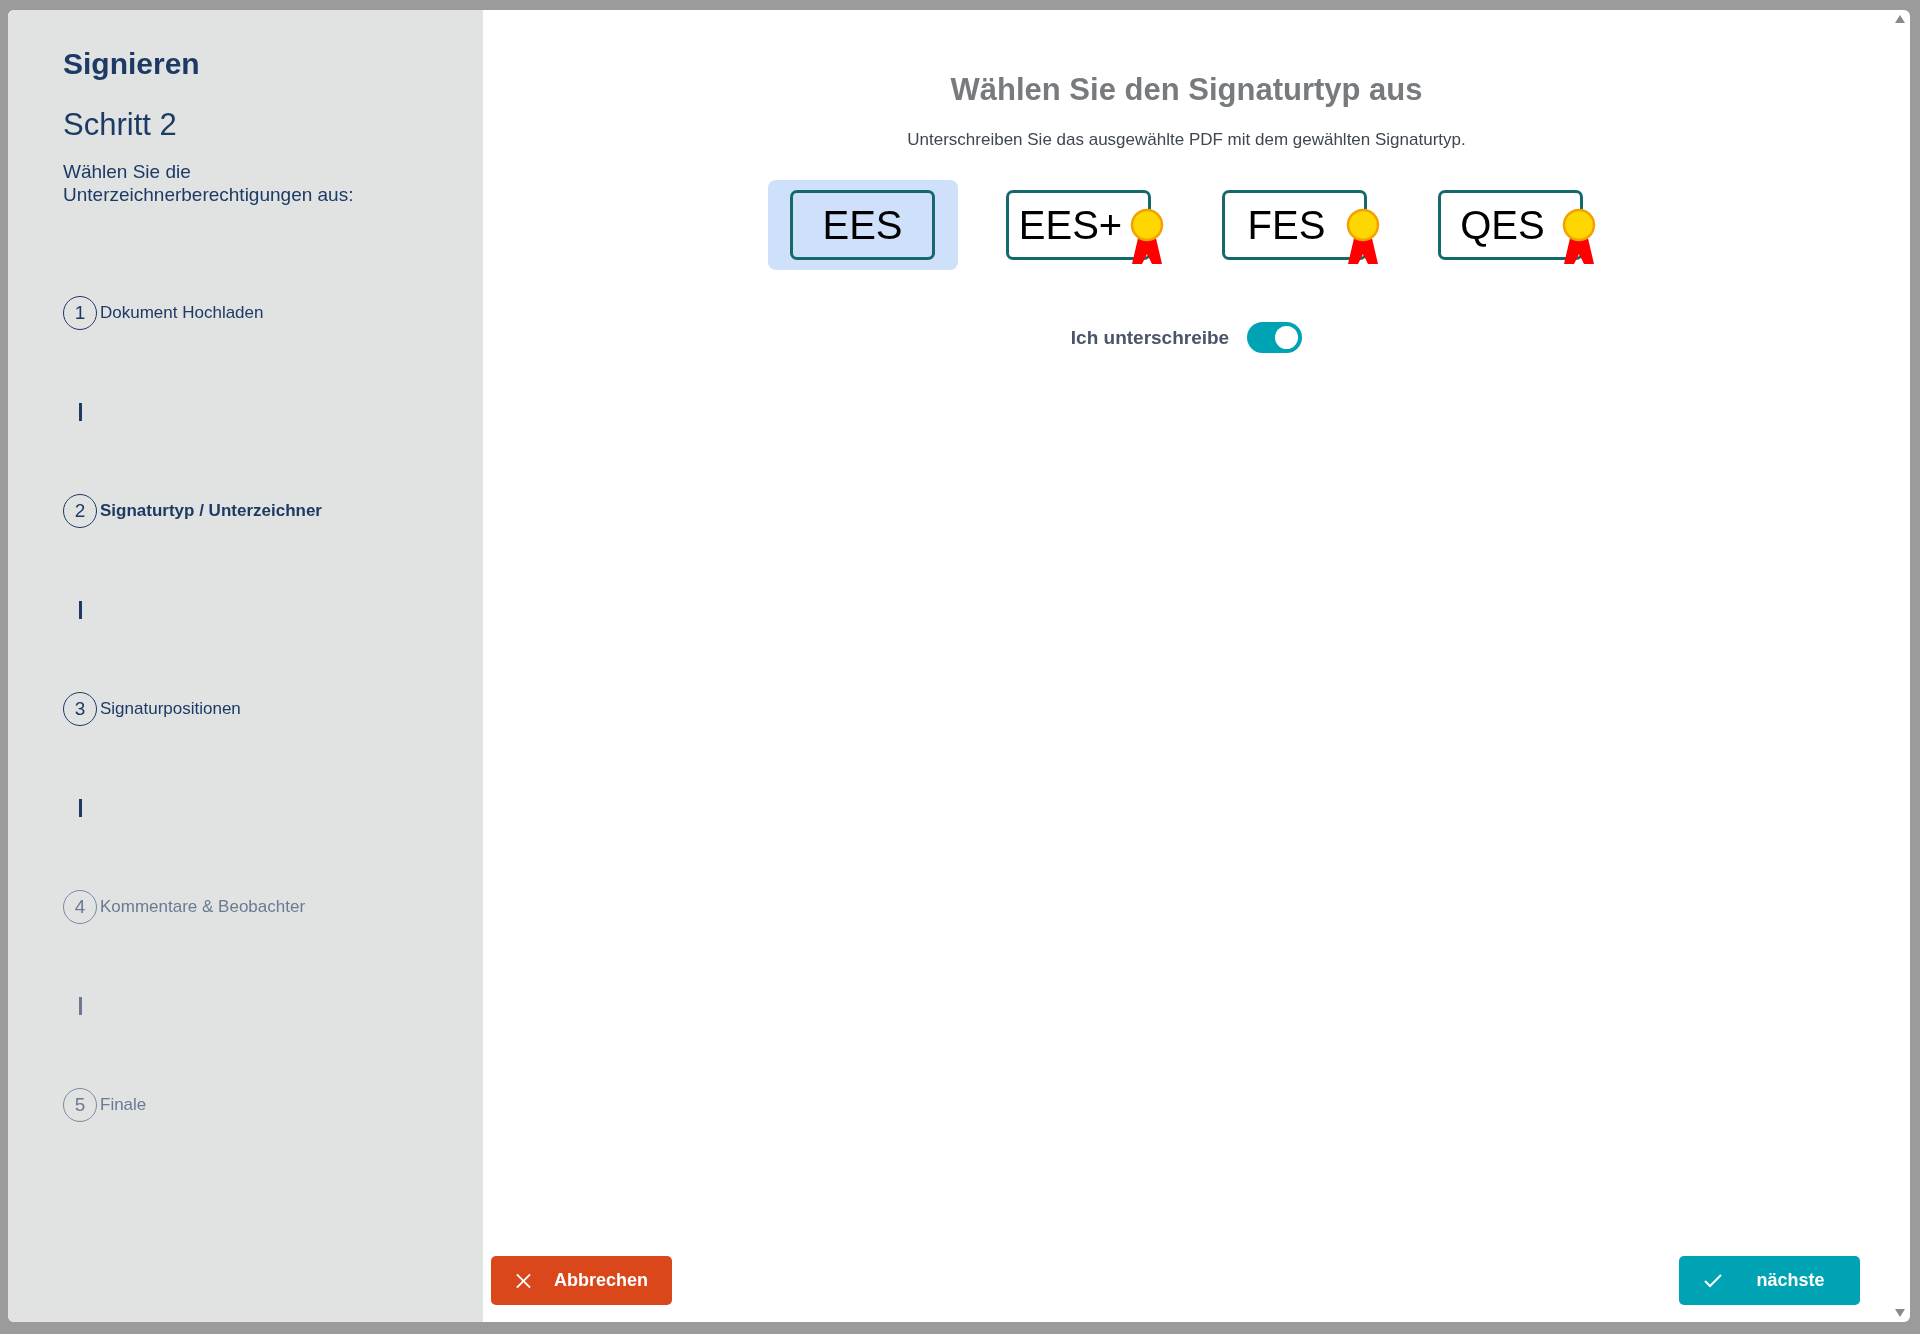 This screenshot has height=1334, width=1920. I want to click on signature-type-option: EES, so click(862, 225).